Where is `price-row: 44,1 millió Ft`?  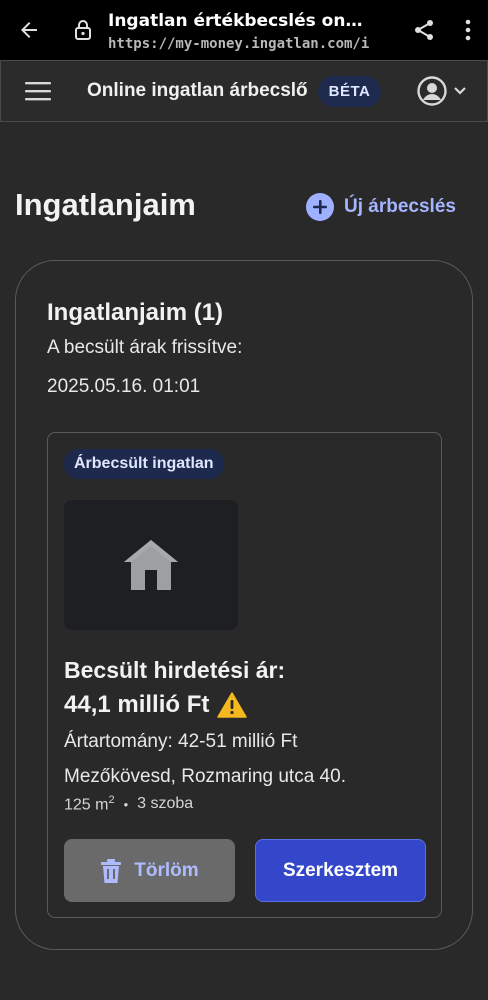
price-row: 44,1 millió Ft is located at coordinates (156, 705).